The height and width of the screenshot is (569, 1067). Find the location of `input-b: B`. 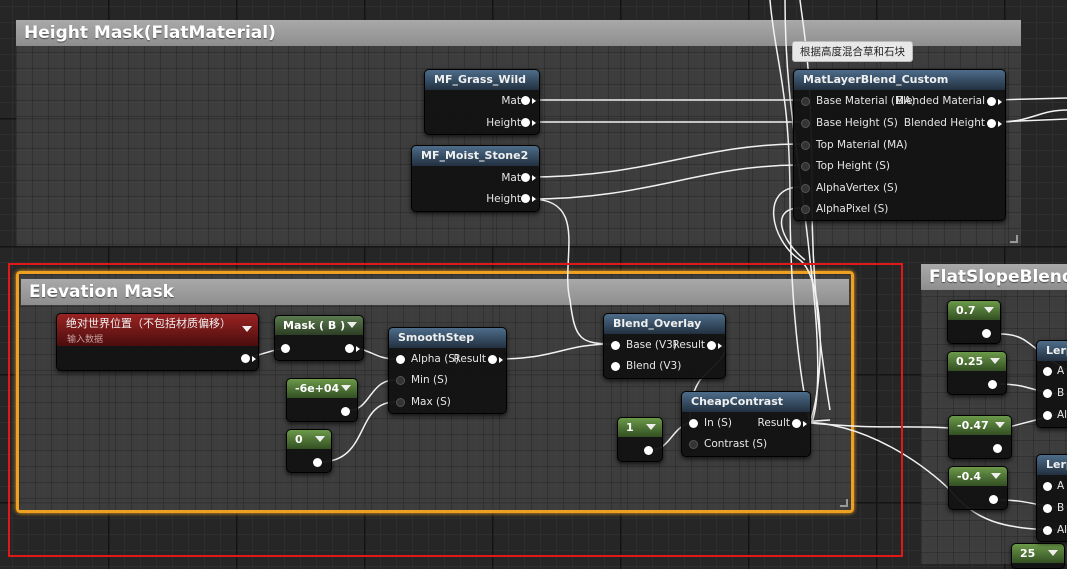

input-b: B is located at coordinates (1060, 393).